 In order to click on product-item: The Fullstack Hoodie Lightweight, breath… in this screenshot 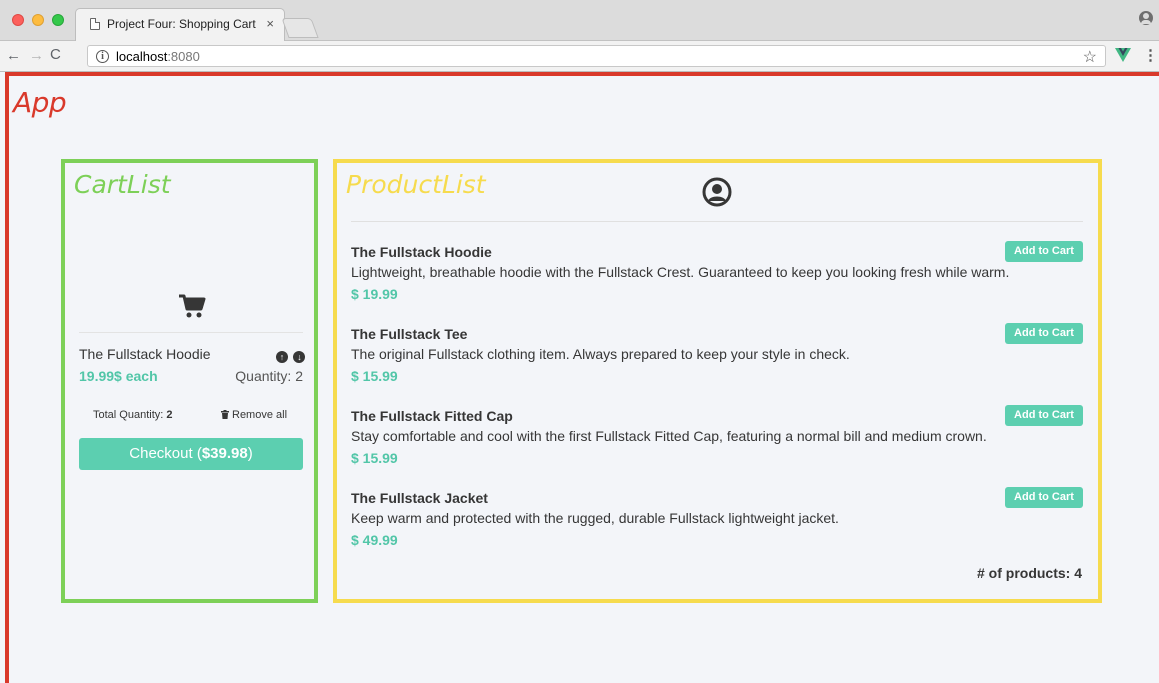, I will do `click(717, 277)`.